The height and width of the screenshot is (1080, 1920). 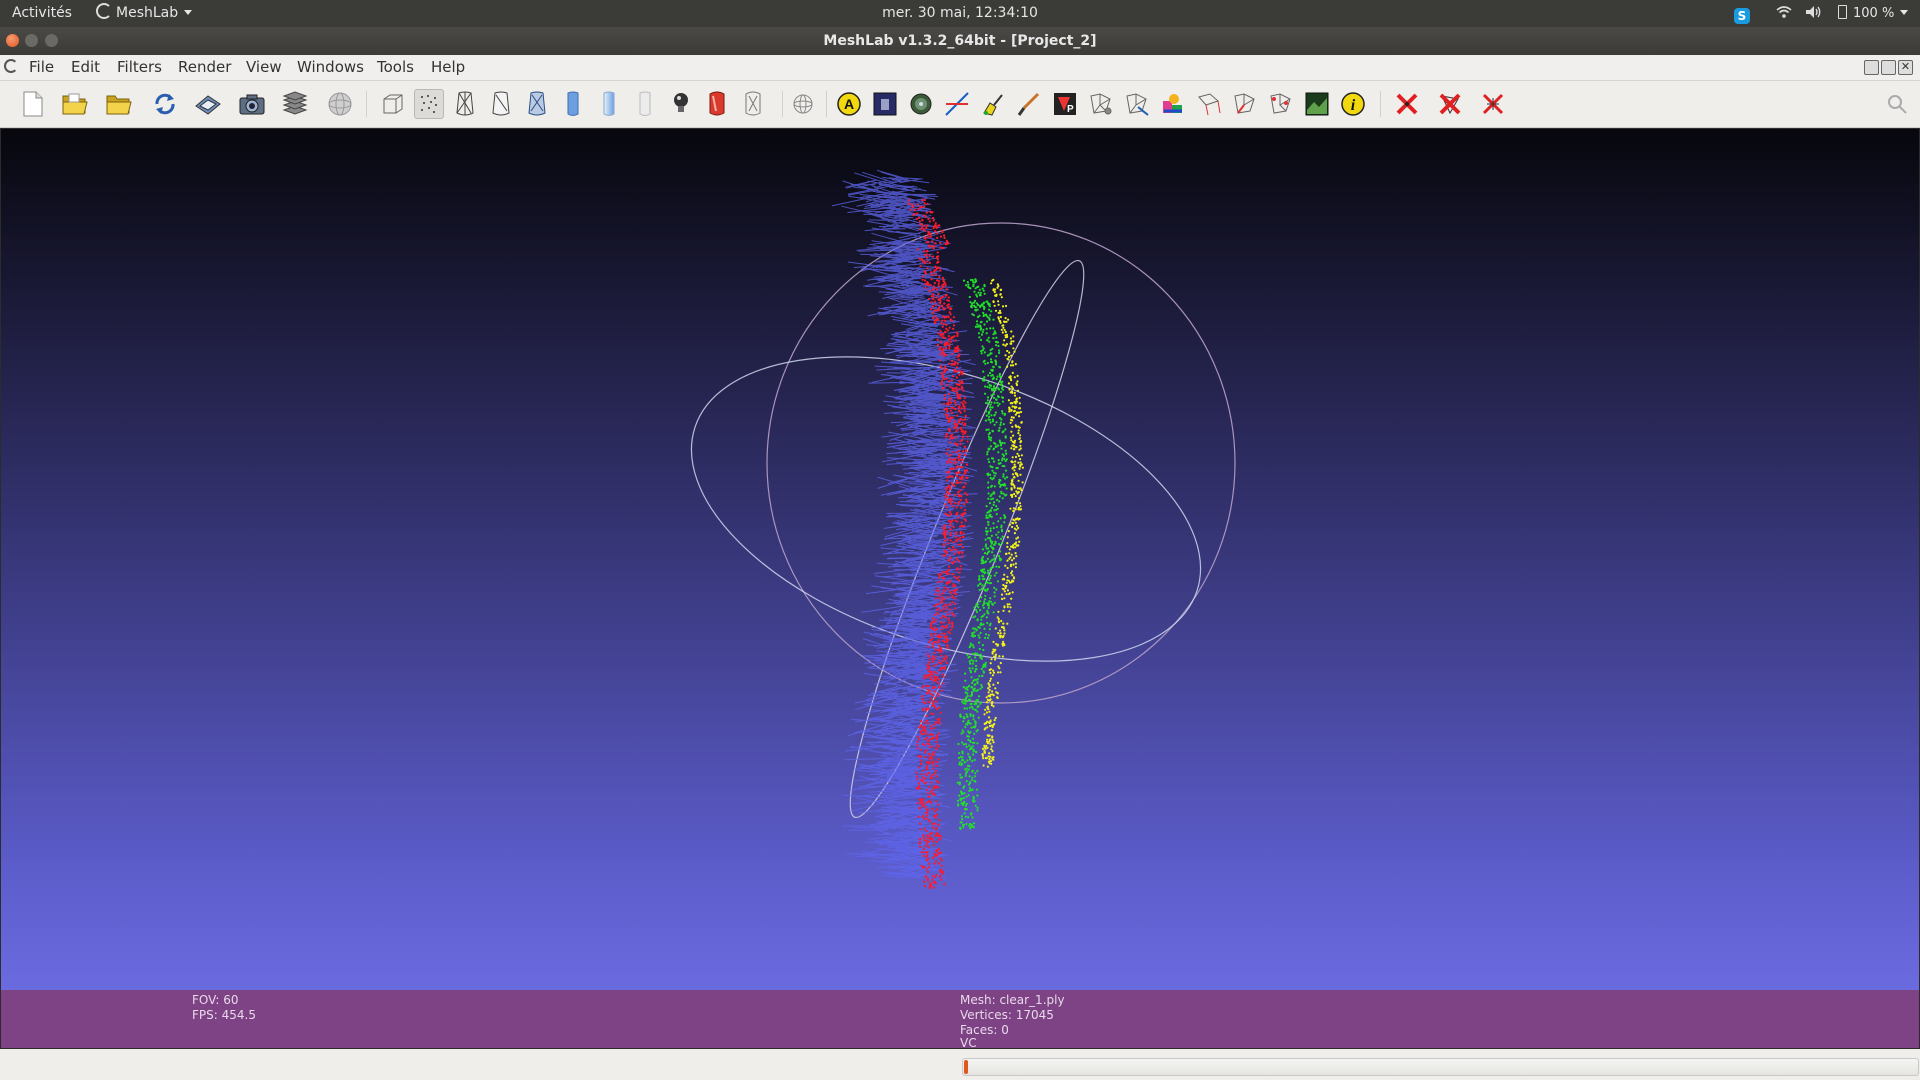 I want to click on vertex-color-flag: VC, so click(x=968, y=1042).